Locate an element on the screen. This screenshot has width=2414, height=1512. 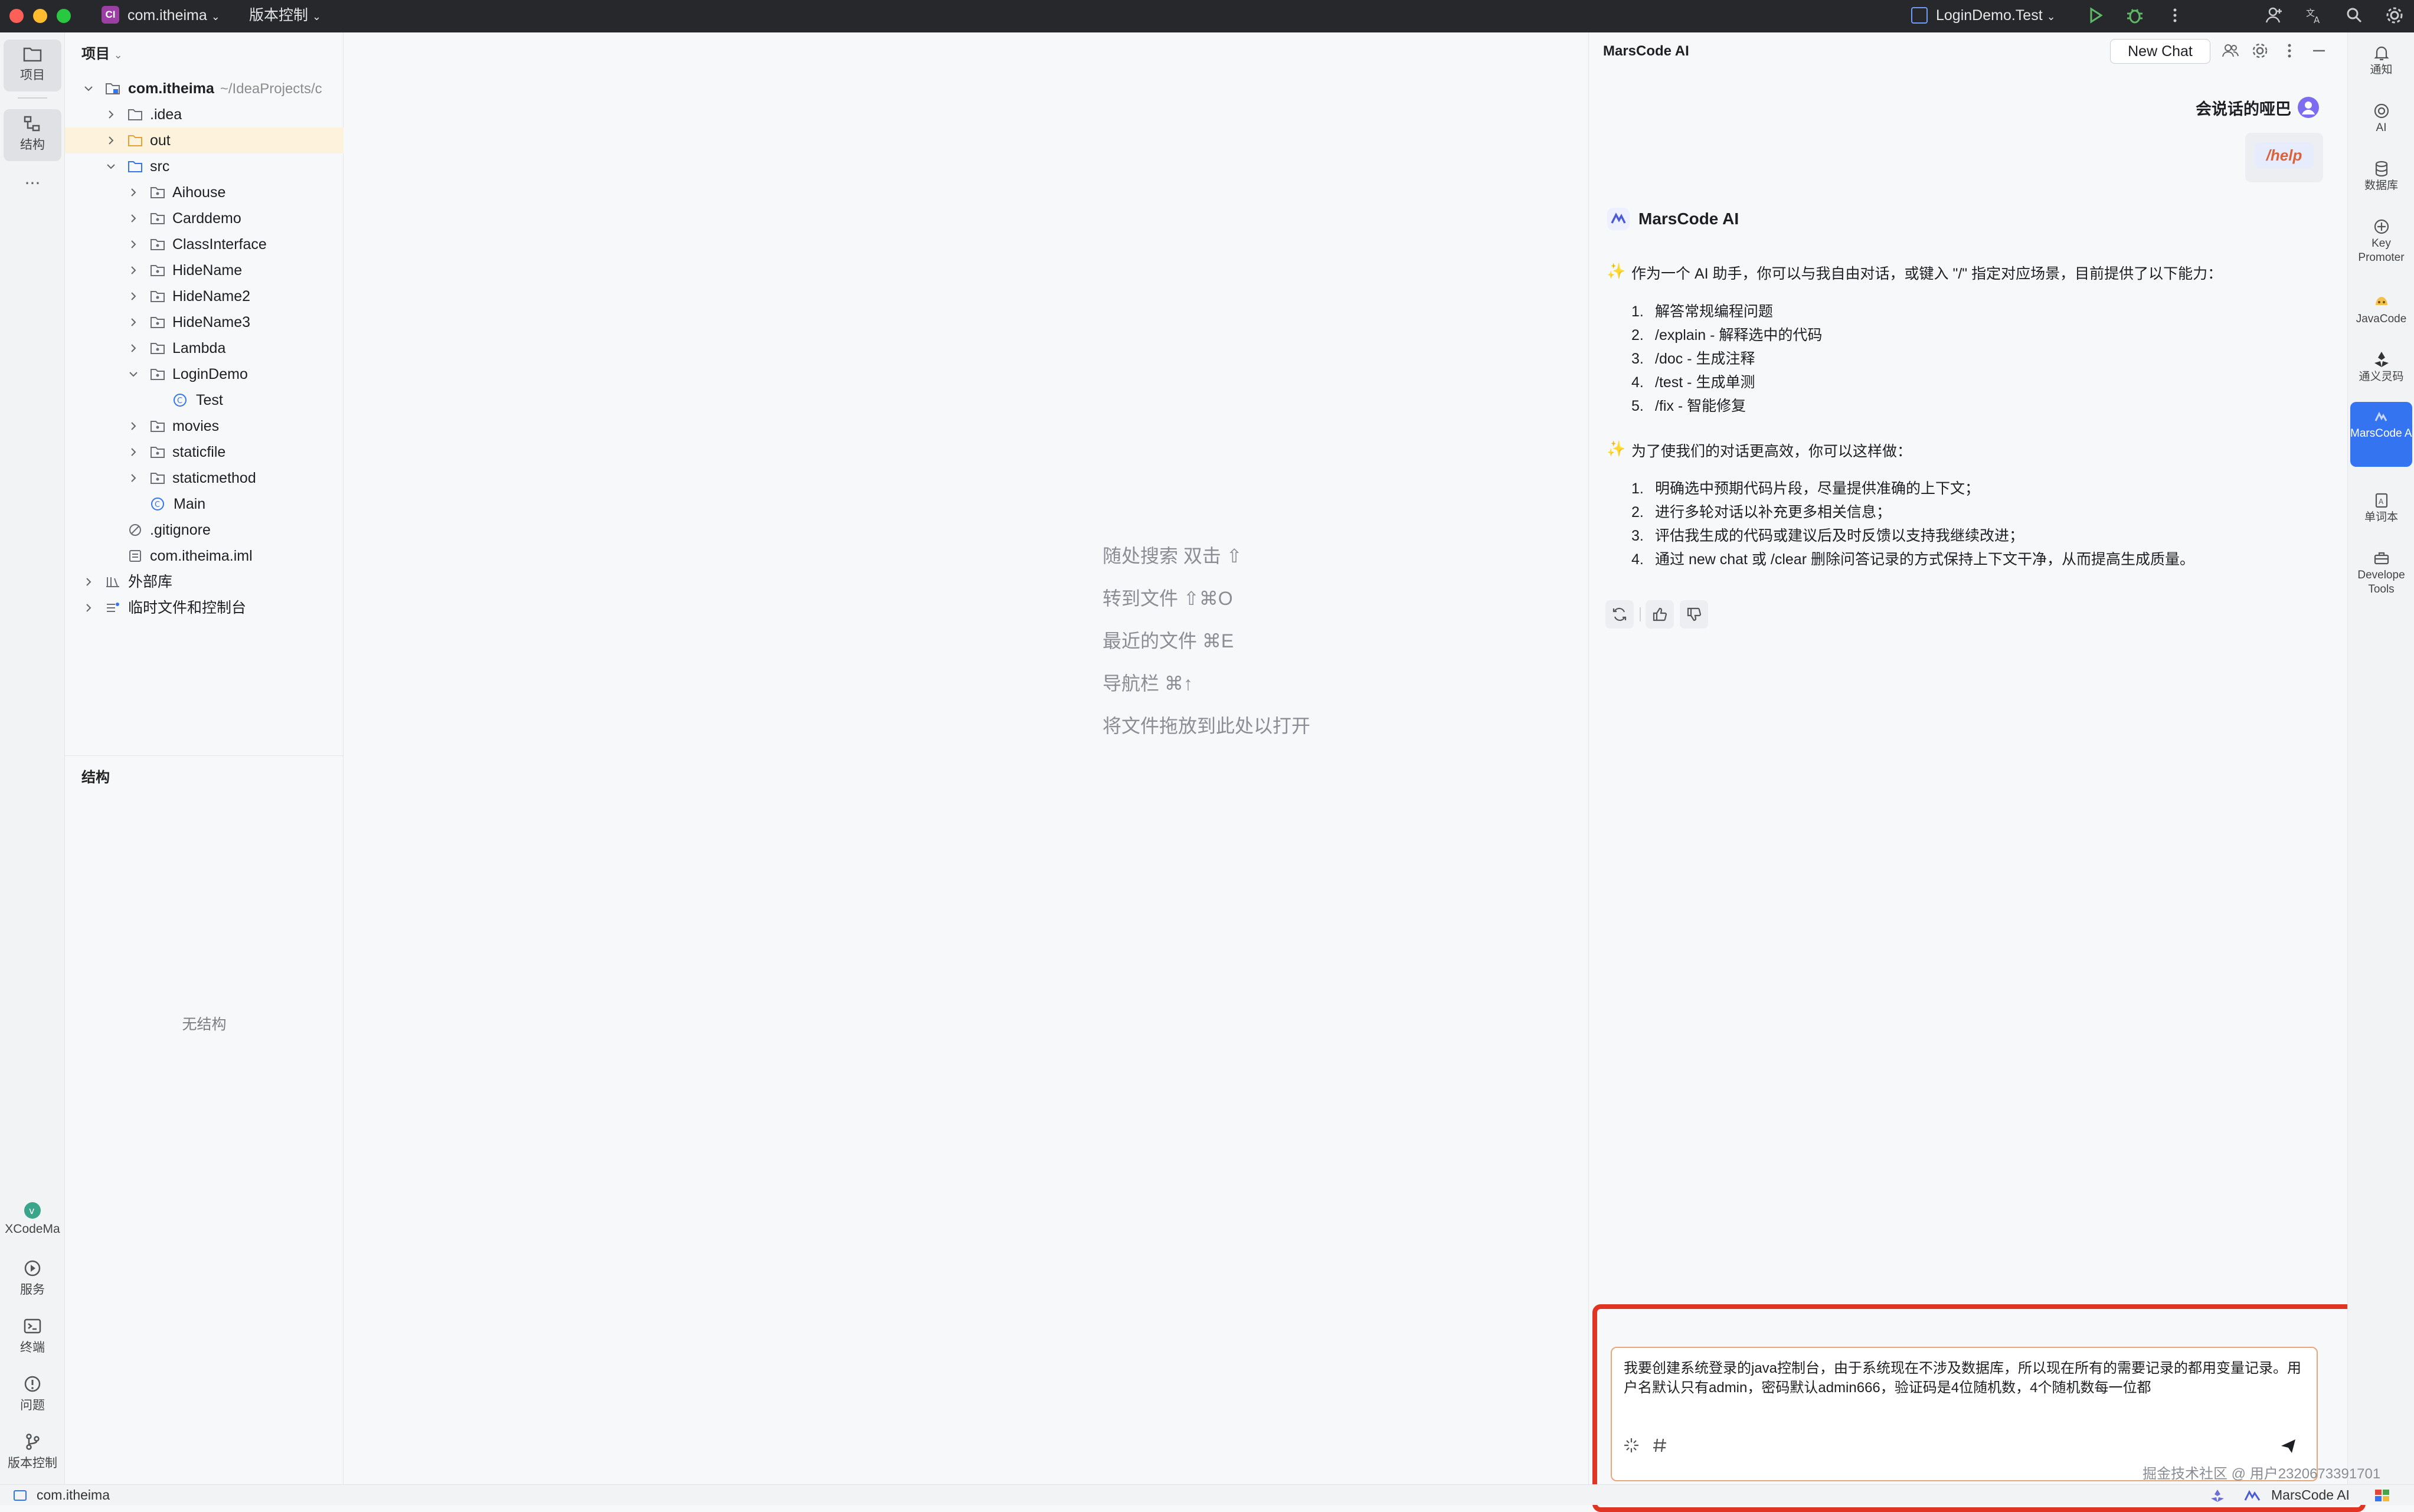
tool-ai-button: AI is located at coordinates (2381, 115).